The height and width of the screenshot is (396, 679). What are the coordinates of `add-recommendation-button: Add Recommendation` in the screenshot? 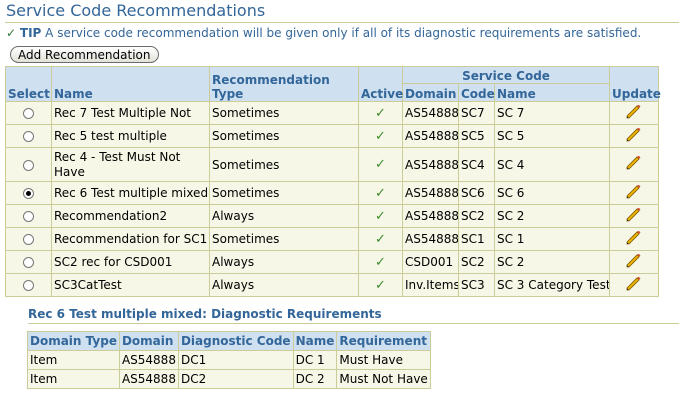 It's located at (84, 54).